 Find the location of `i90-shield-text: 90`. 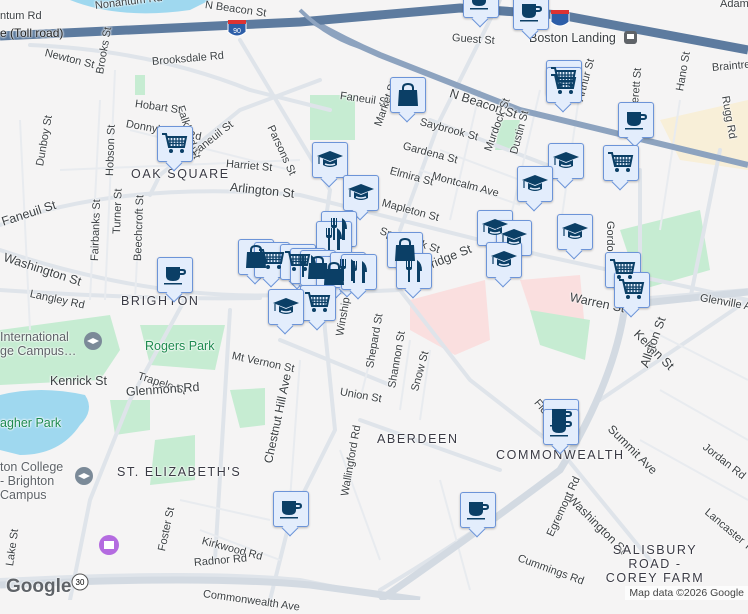

i90-shield-text: 90 is located at coordinates (237, 31).